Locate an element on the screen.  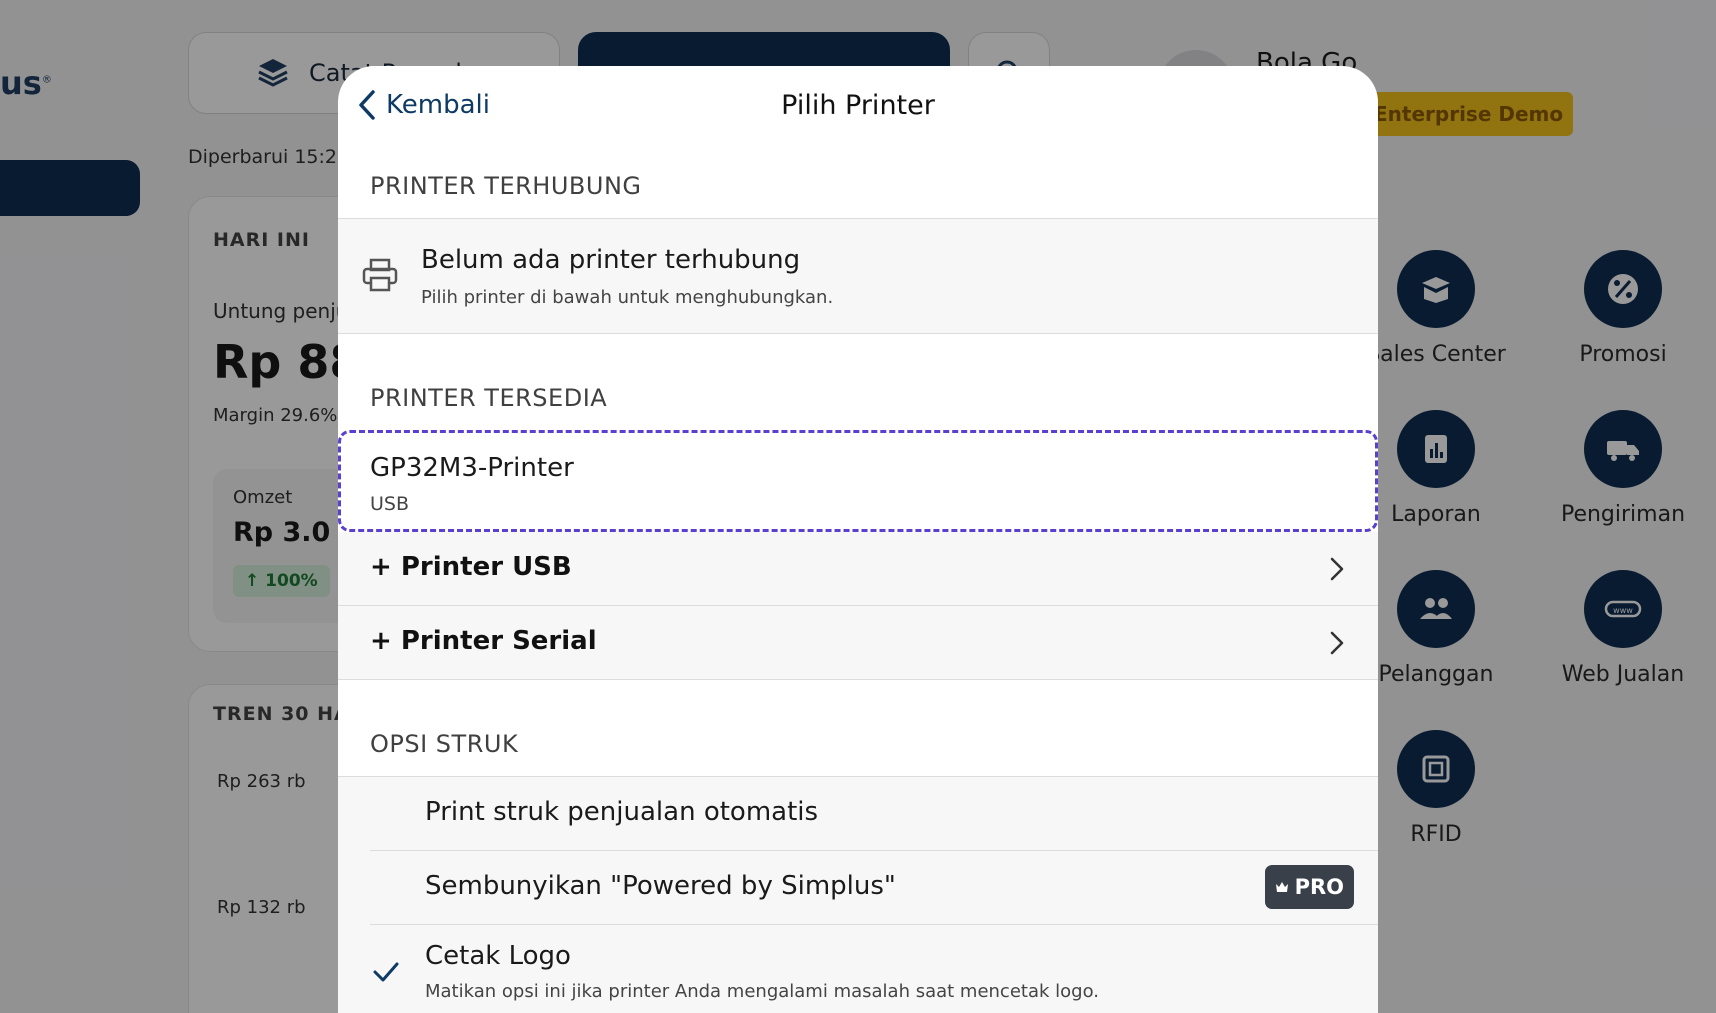
option-hide-powered-by: Sembunyikan "Powered by Simplus" PRO is located at coordinates (874, 888).